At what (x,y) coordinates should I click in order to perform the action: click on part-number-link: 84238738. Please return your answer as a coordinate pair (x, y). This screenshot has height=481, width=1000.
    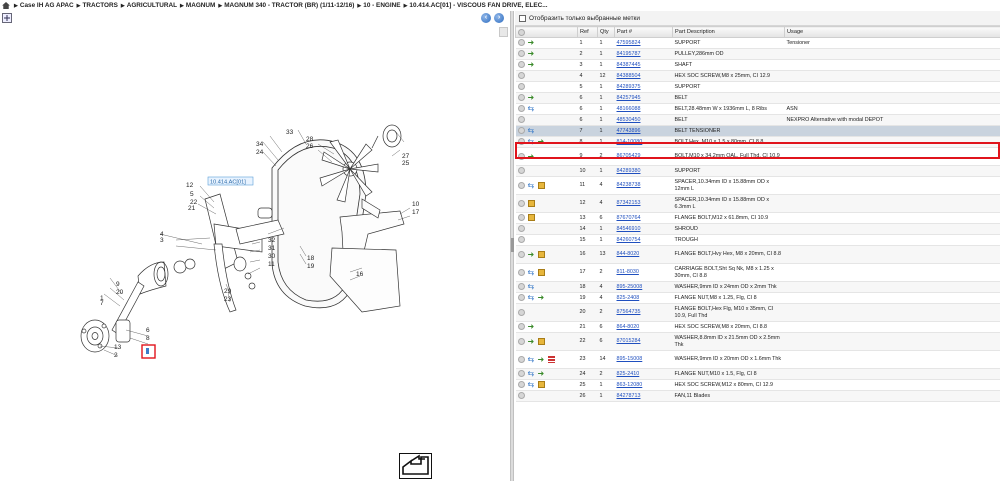
    Looking at the image, I should click on (629, 185).